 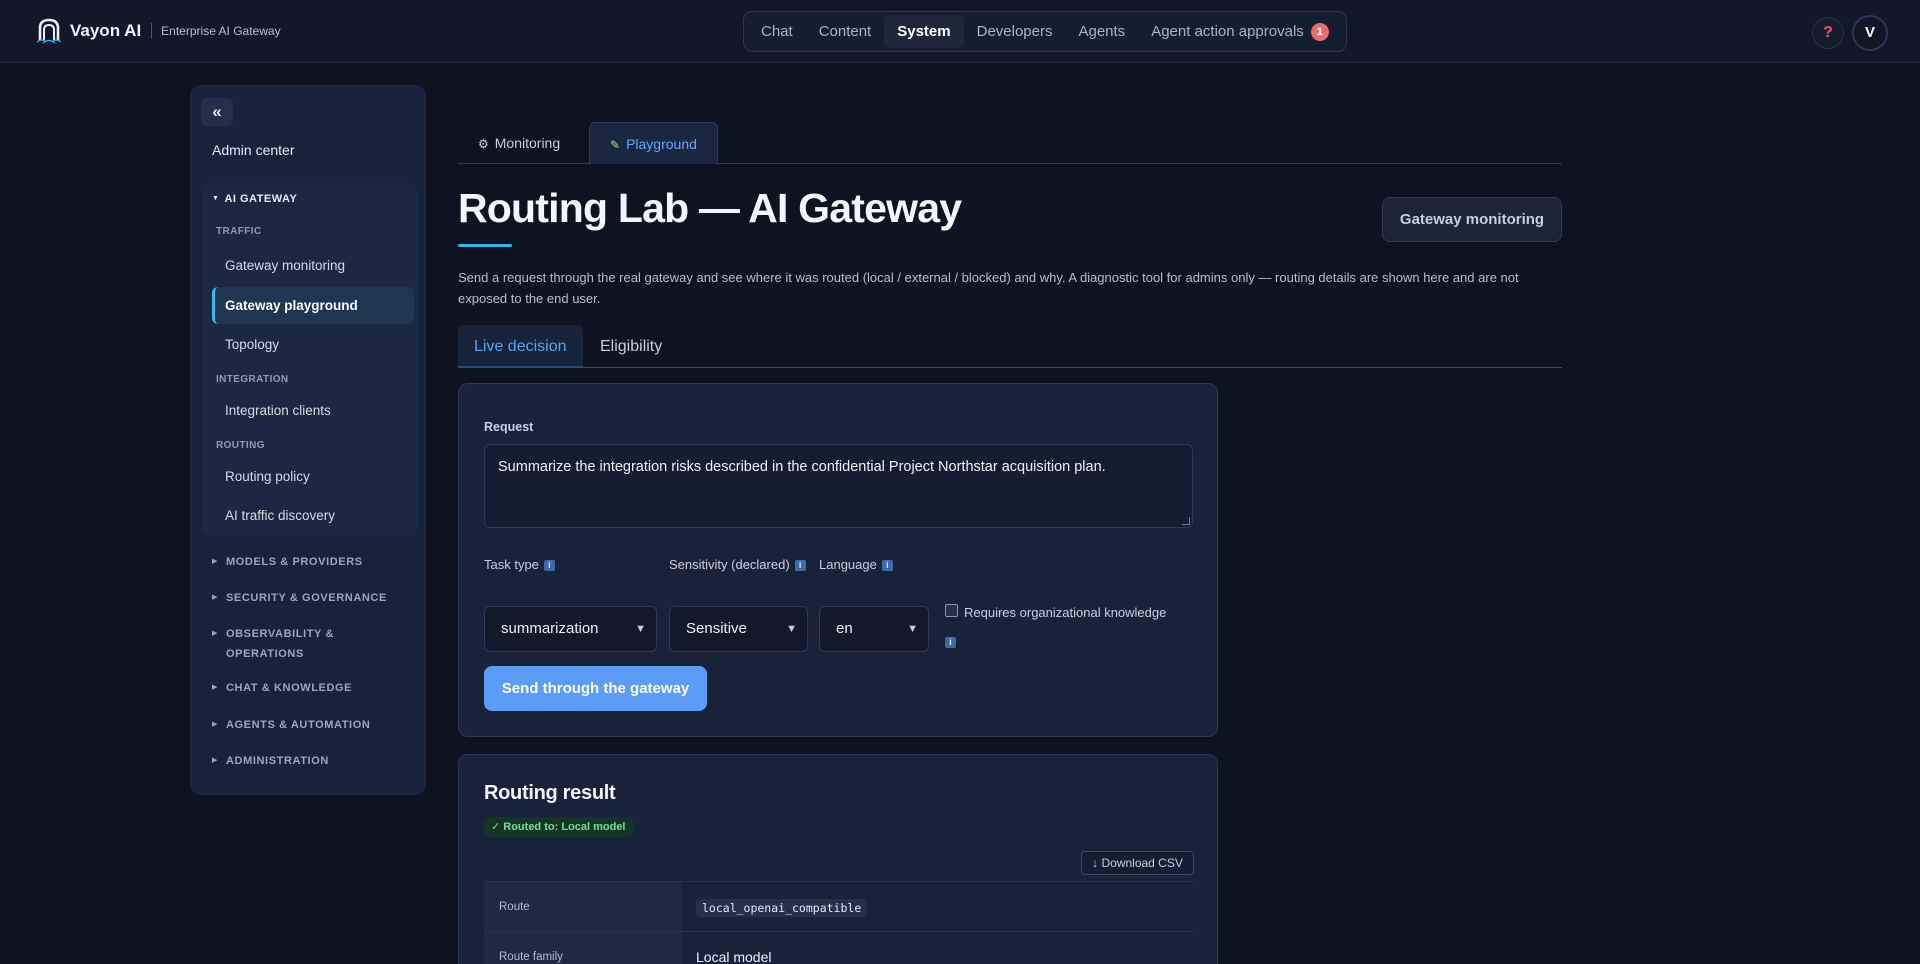 I want to click on routing-result-title: Routing result, so click(x=550, y=793).